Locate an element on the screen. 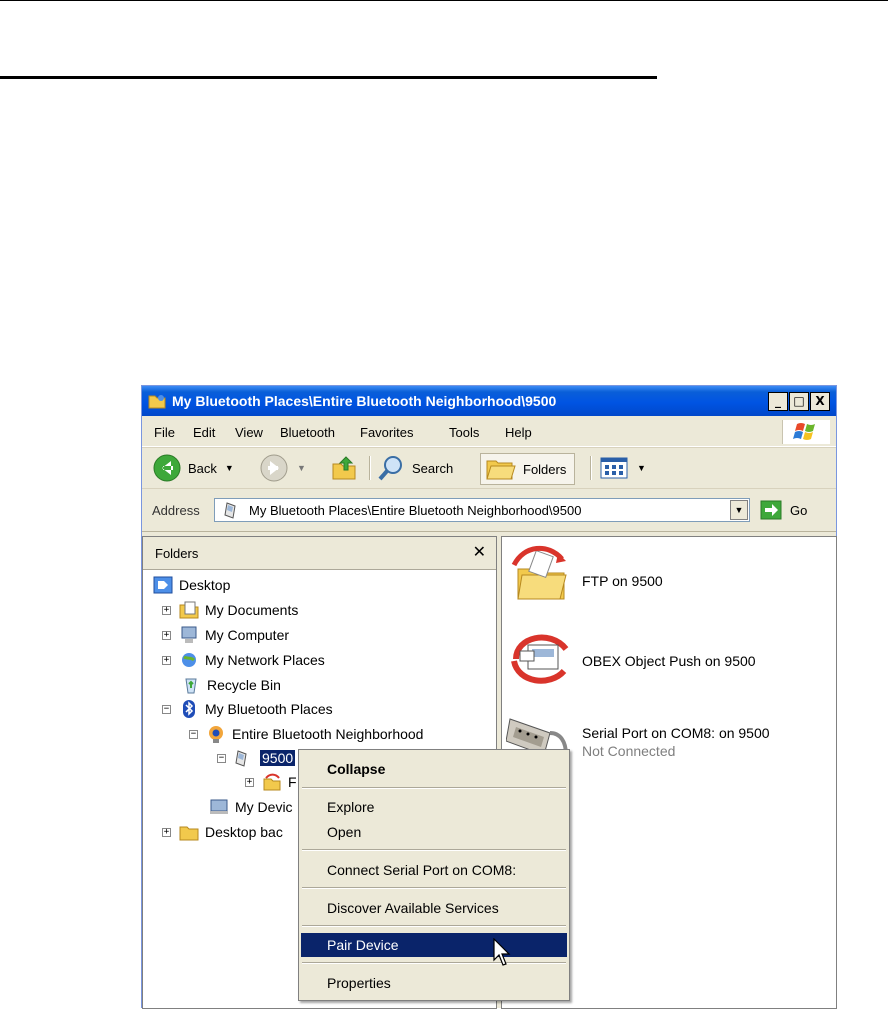 This screenshot has height=1009, width=888. service-name: Serial Port on COM8: on 9500 is located at coordinates (676, 733).